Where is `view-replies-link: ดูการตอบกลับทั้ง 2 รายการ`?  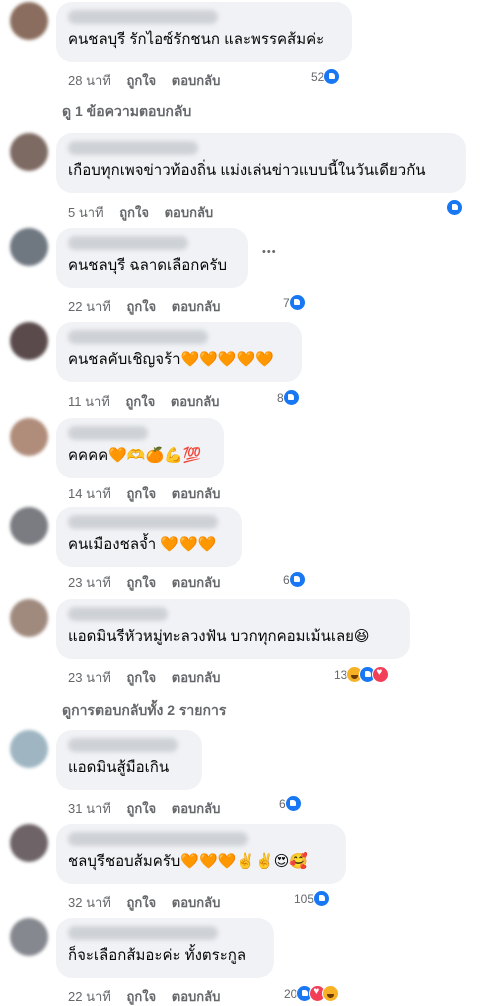
view-replies-link: ดูการตอบกลับทั้ง 2 รายการ is located at coordinates (144, 711).